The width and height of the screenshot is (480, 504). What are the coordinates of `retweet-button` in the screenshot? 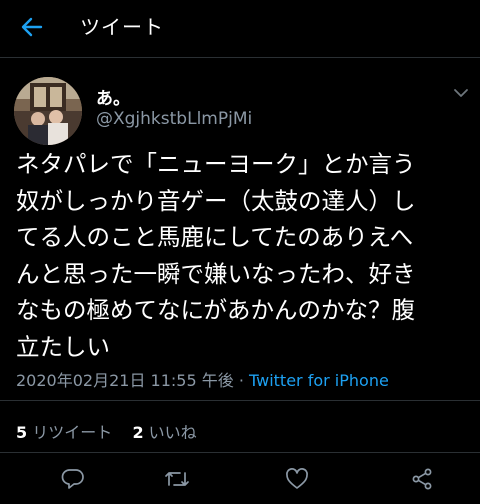 It's located at (177, 479).